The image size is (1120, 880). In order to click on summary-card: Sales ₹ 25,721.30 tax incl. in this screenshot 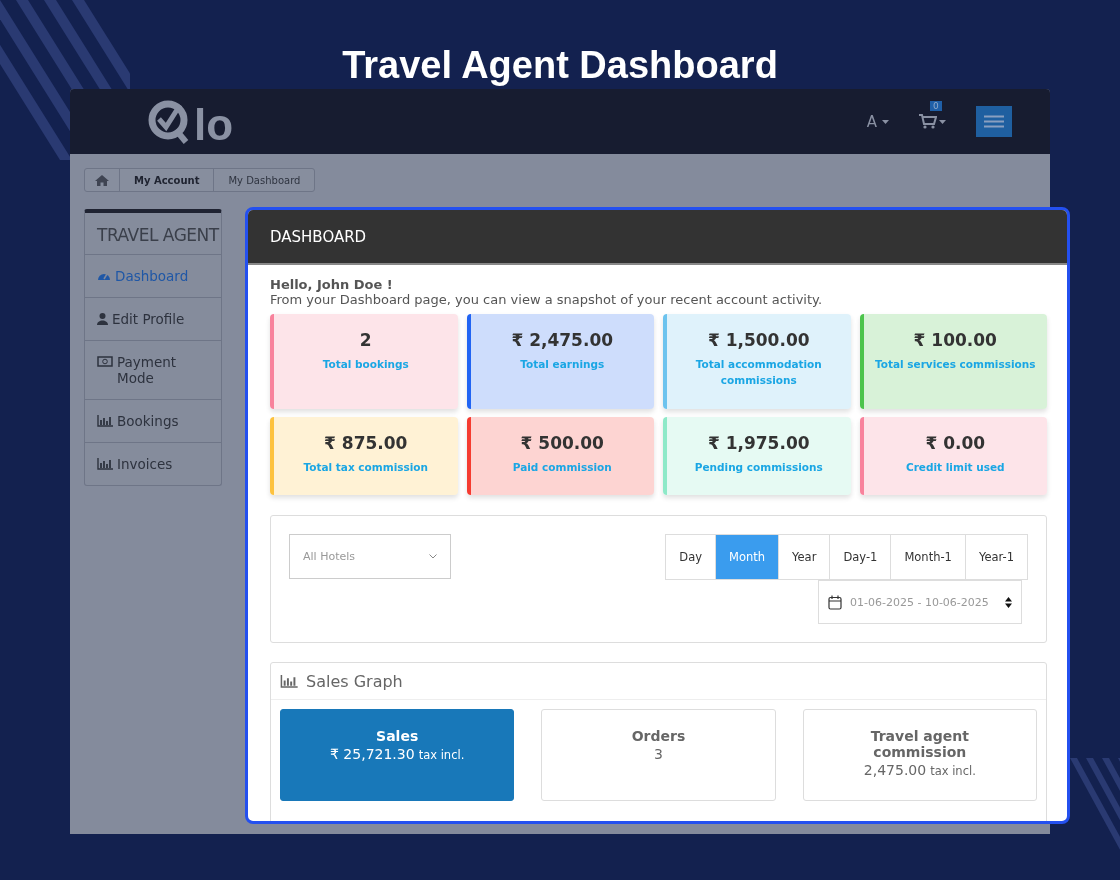, I will do `click(397, 755)`.